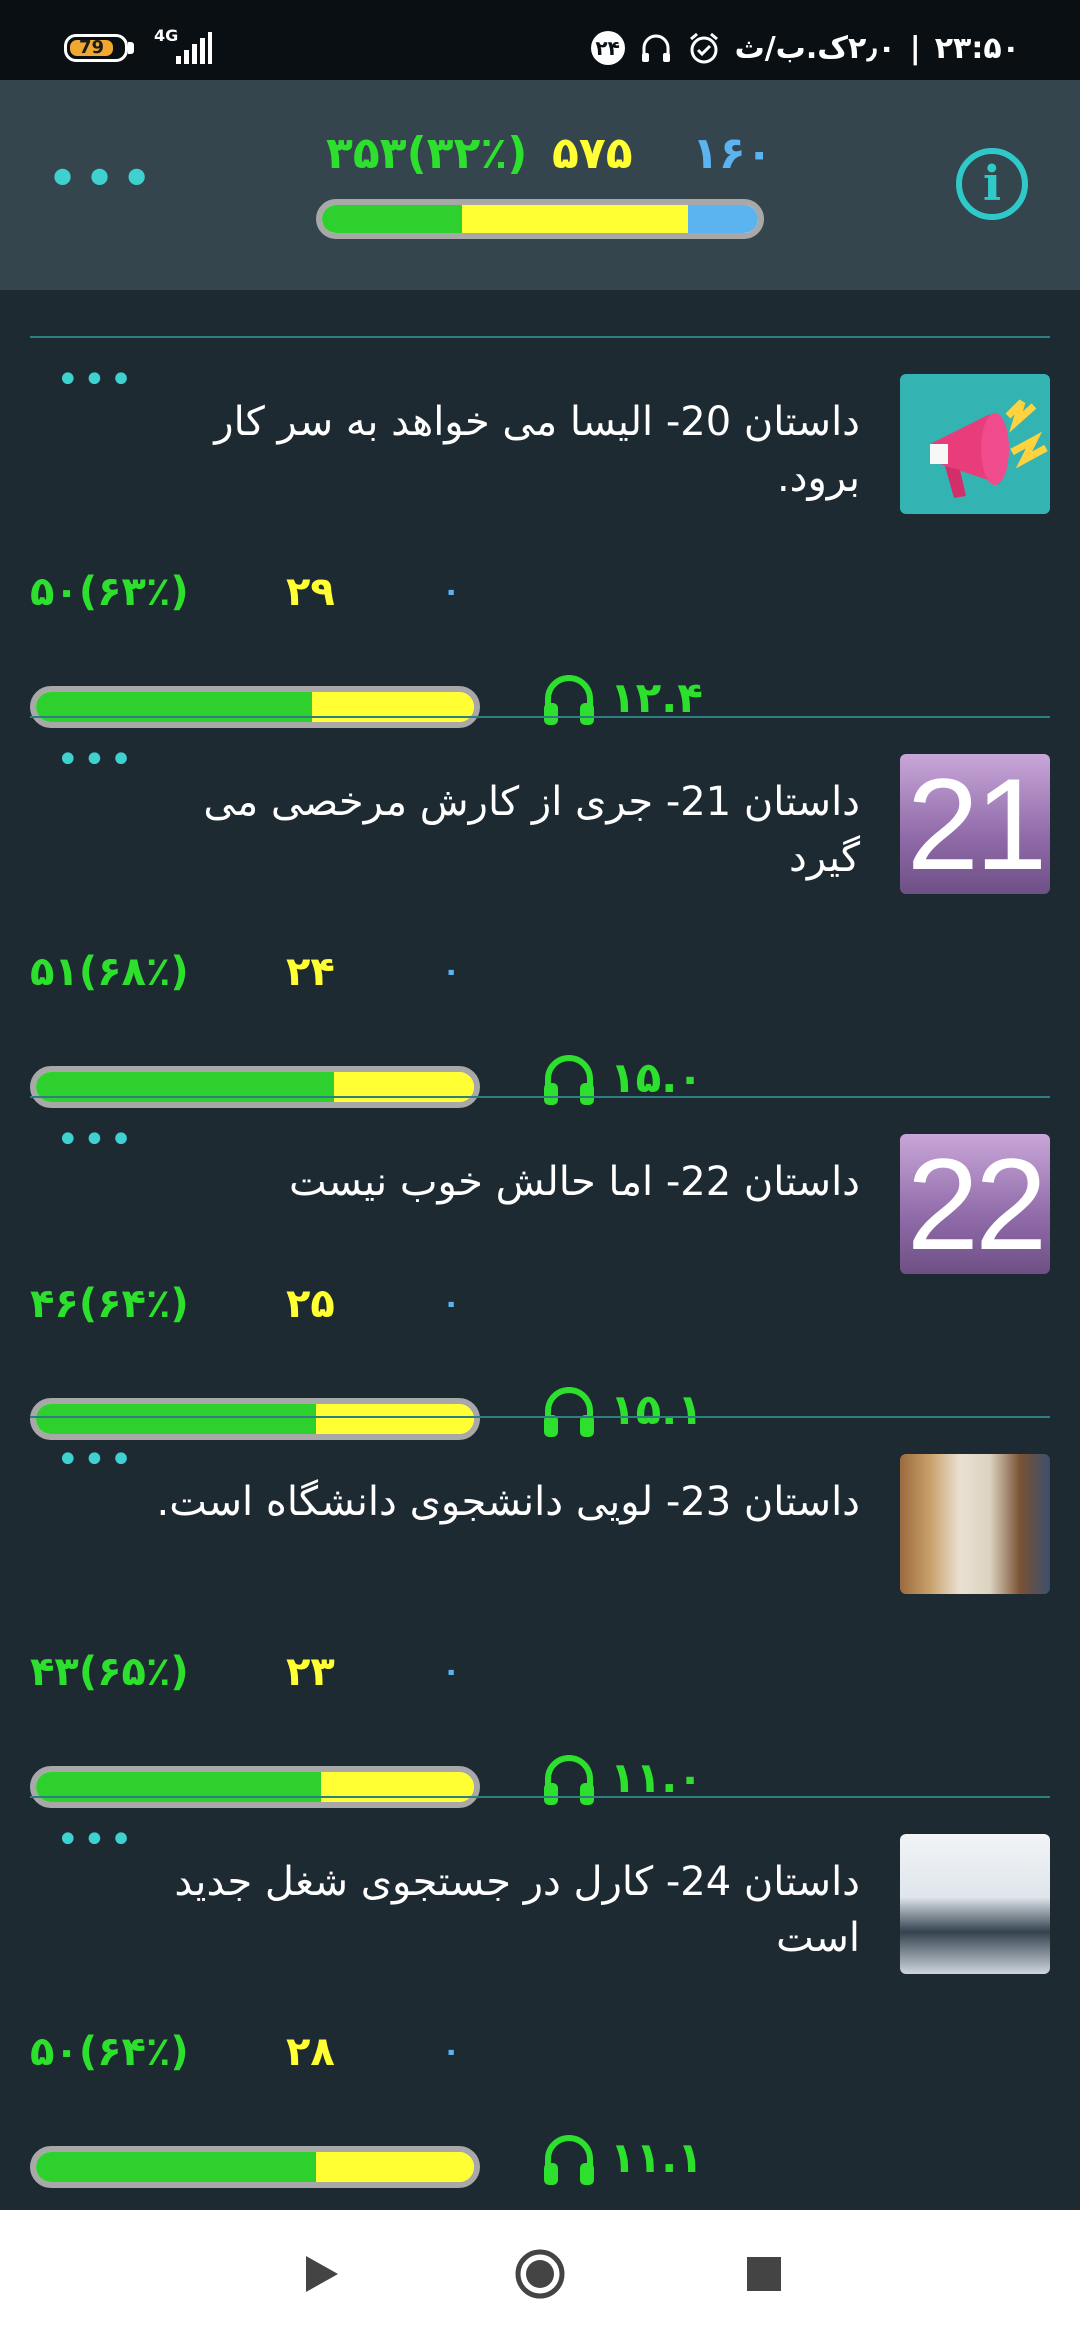 The width and height of the screenshot is (1080, 2340). I want to click on top-app-bar, so click(540, 185).